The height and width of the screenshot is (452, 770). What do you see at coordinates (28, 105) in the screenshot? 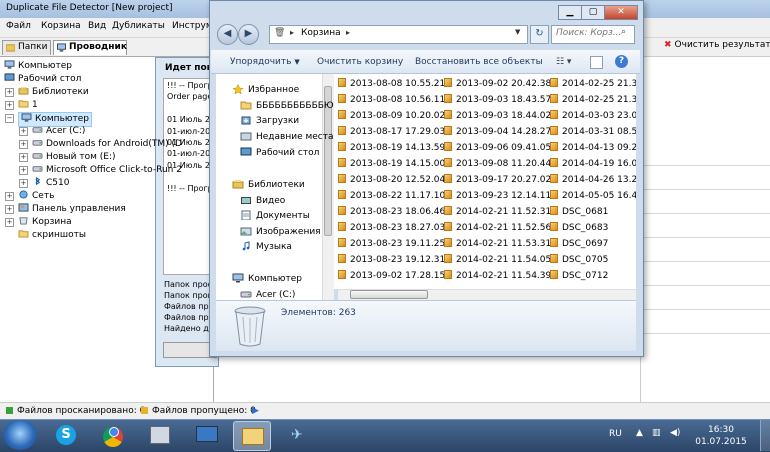
I see `tree-item: 1` at bounding box center [28, 105].